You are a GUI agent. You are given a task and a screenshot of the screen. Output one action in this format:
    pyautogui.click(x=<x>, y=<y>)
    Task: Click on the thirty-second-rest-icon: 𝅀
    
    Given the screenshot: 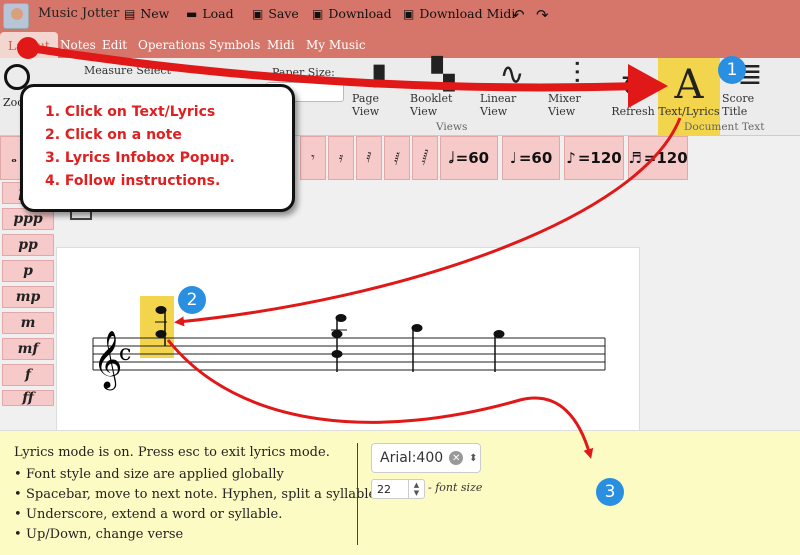 What is the action you would take?
    pyautogui.click(x=369, y=158)
    